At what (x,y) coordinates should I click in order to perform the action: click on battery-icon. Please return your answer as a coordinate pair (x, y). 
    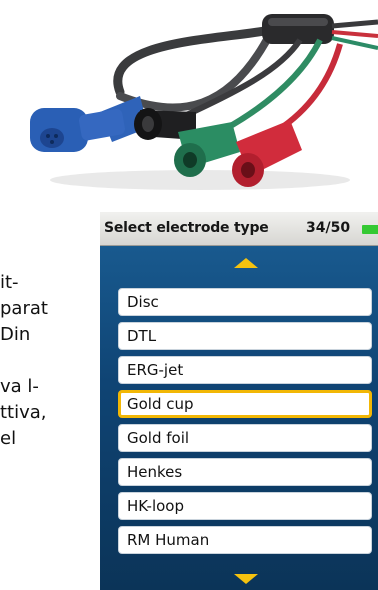
    Looking at the image, I should click on (370, 229).